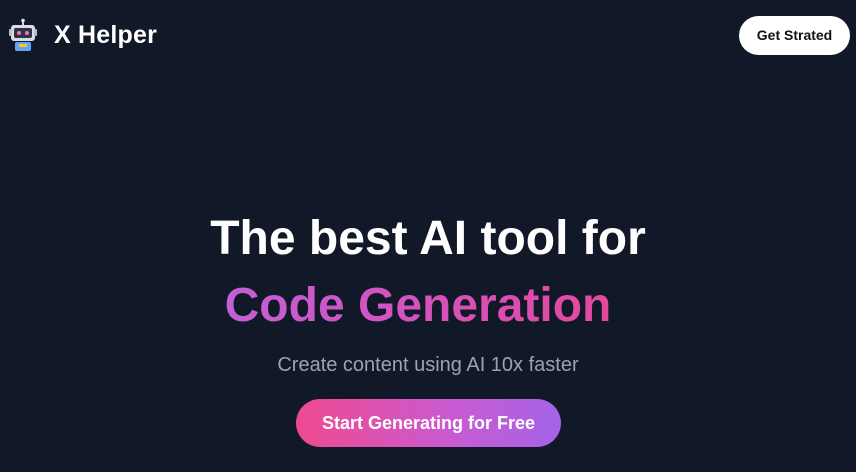 The image size is (856, 472). I want to click on navbar: X Helper Get Strated, so click(428, 35).